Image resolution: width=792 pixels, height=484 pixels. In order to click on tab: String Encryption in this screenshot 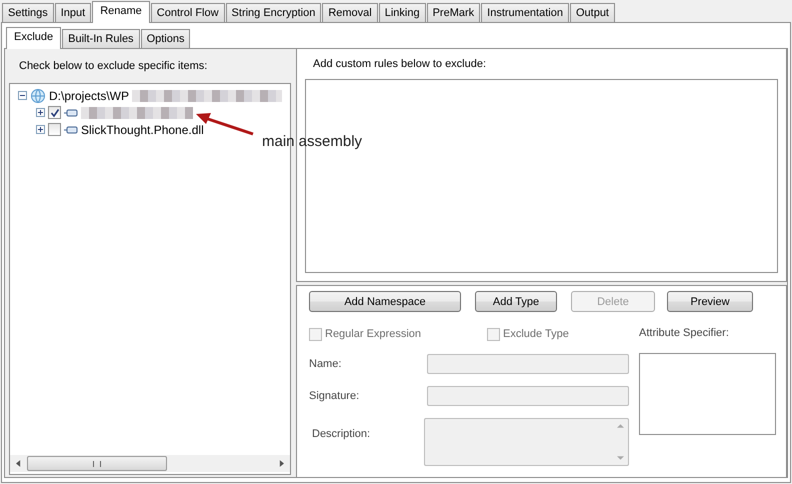, I will do `click(274, 12)`.